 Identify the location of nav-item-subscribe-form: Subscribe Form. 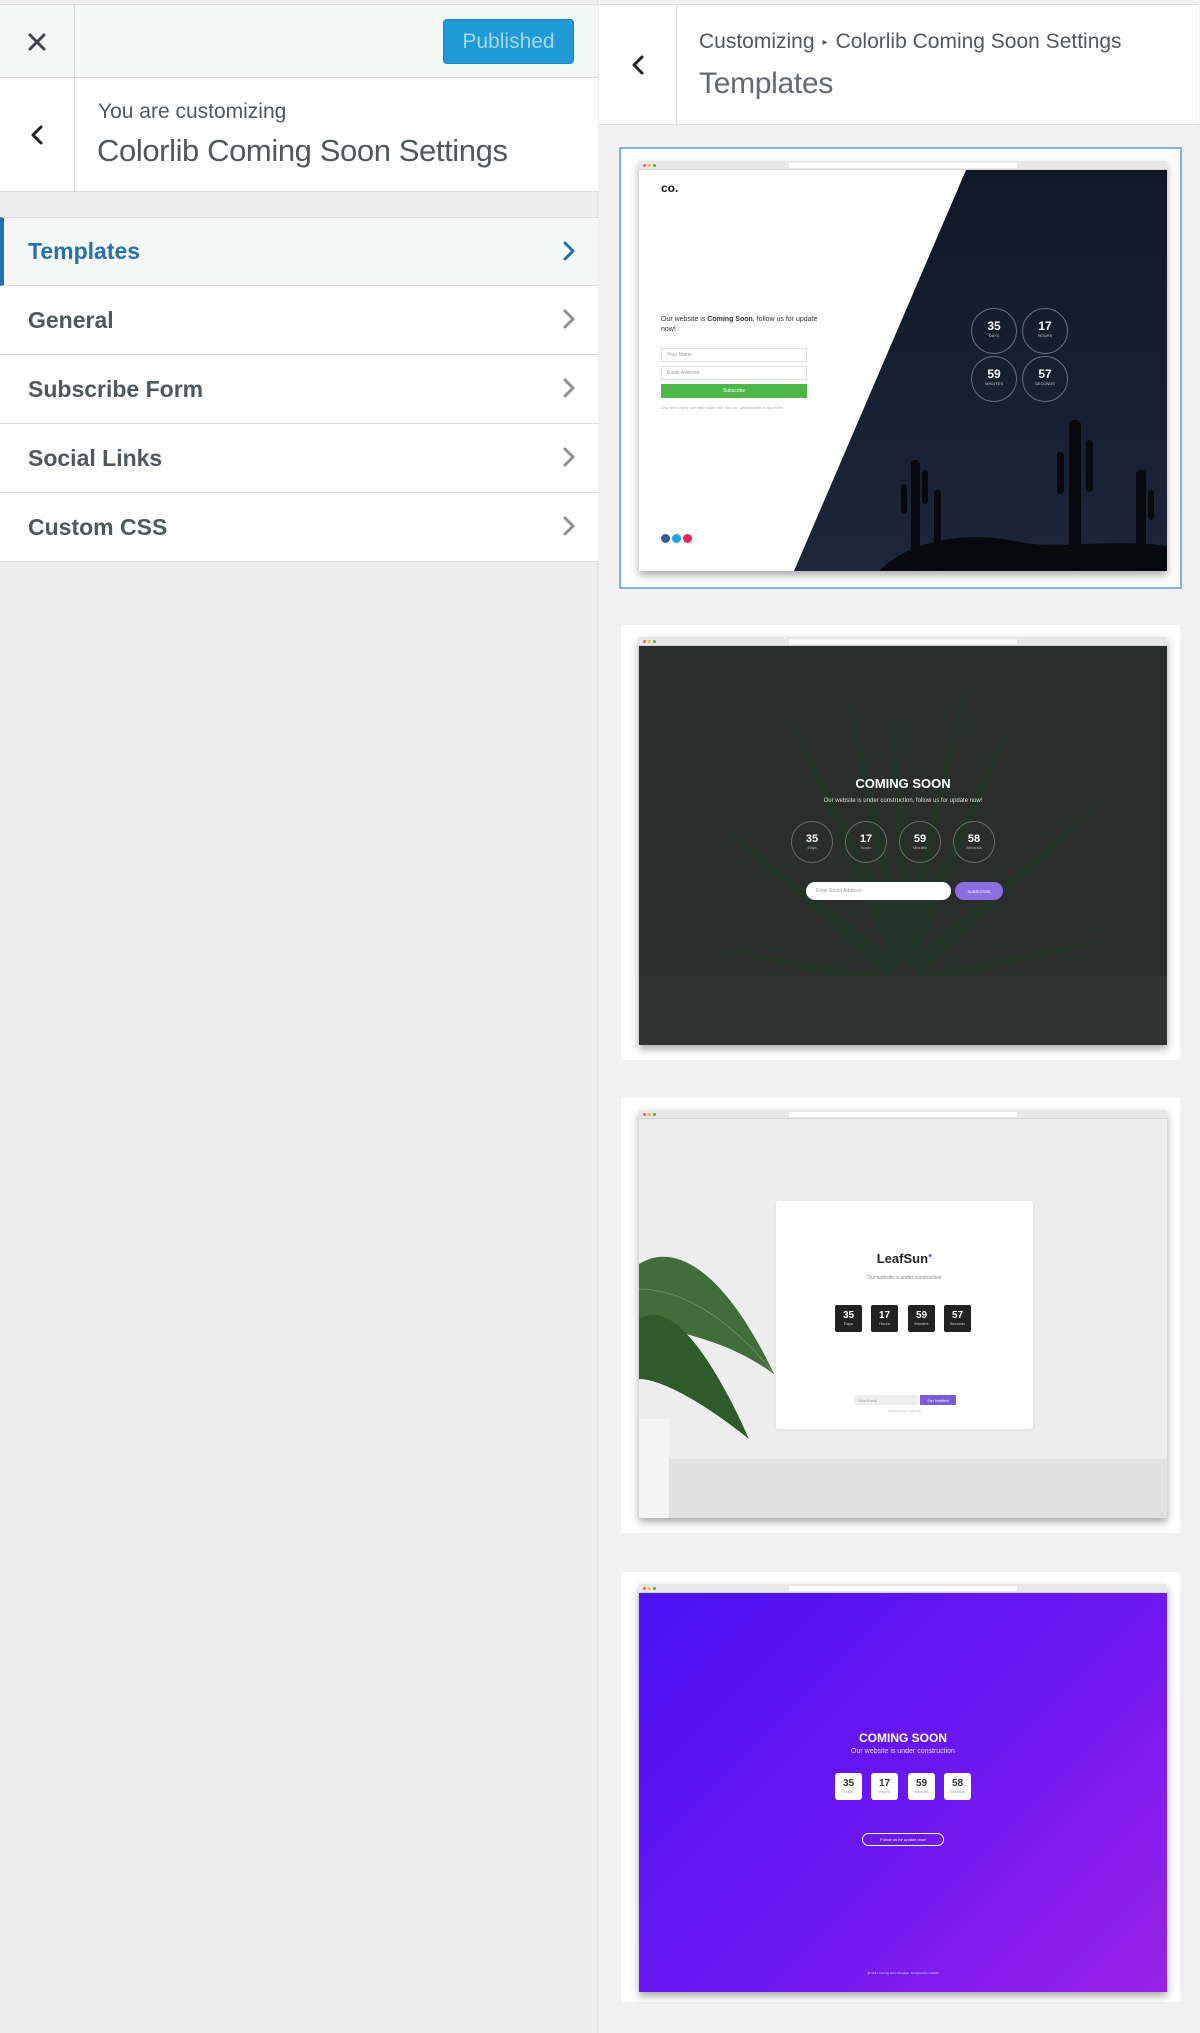
(299, 389).